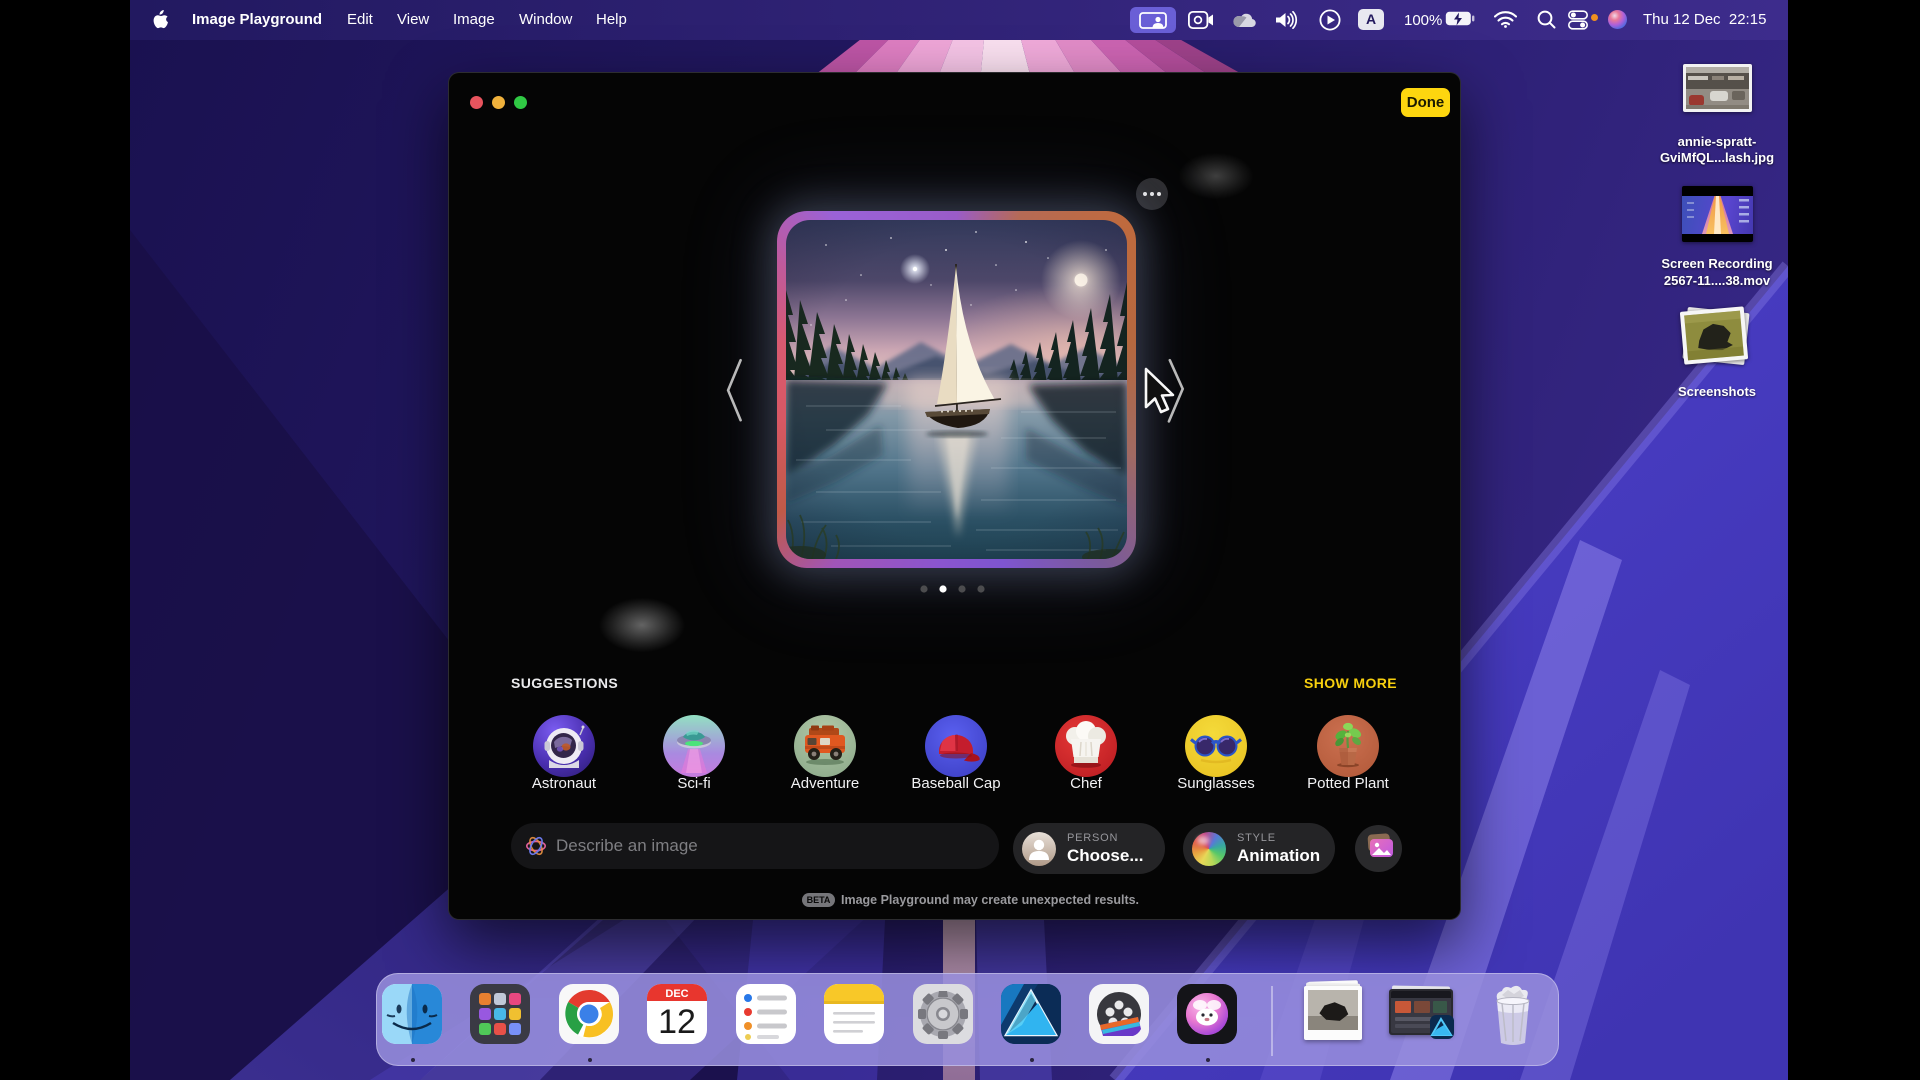  I want to click on svg-text: DEC, so click(676, 994).